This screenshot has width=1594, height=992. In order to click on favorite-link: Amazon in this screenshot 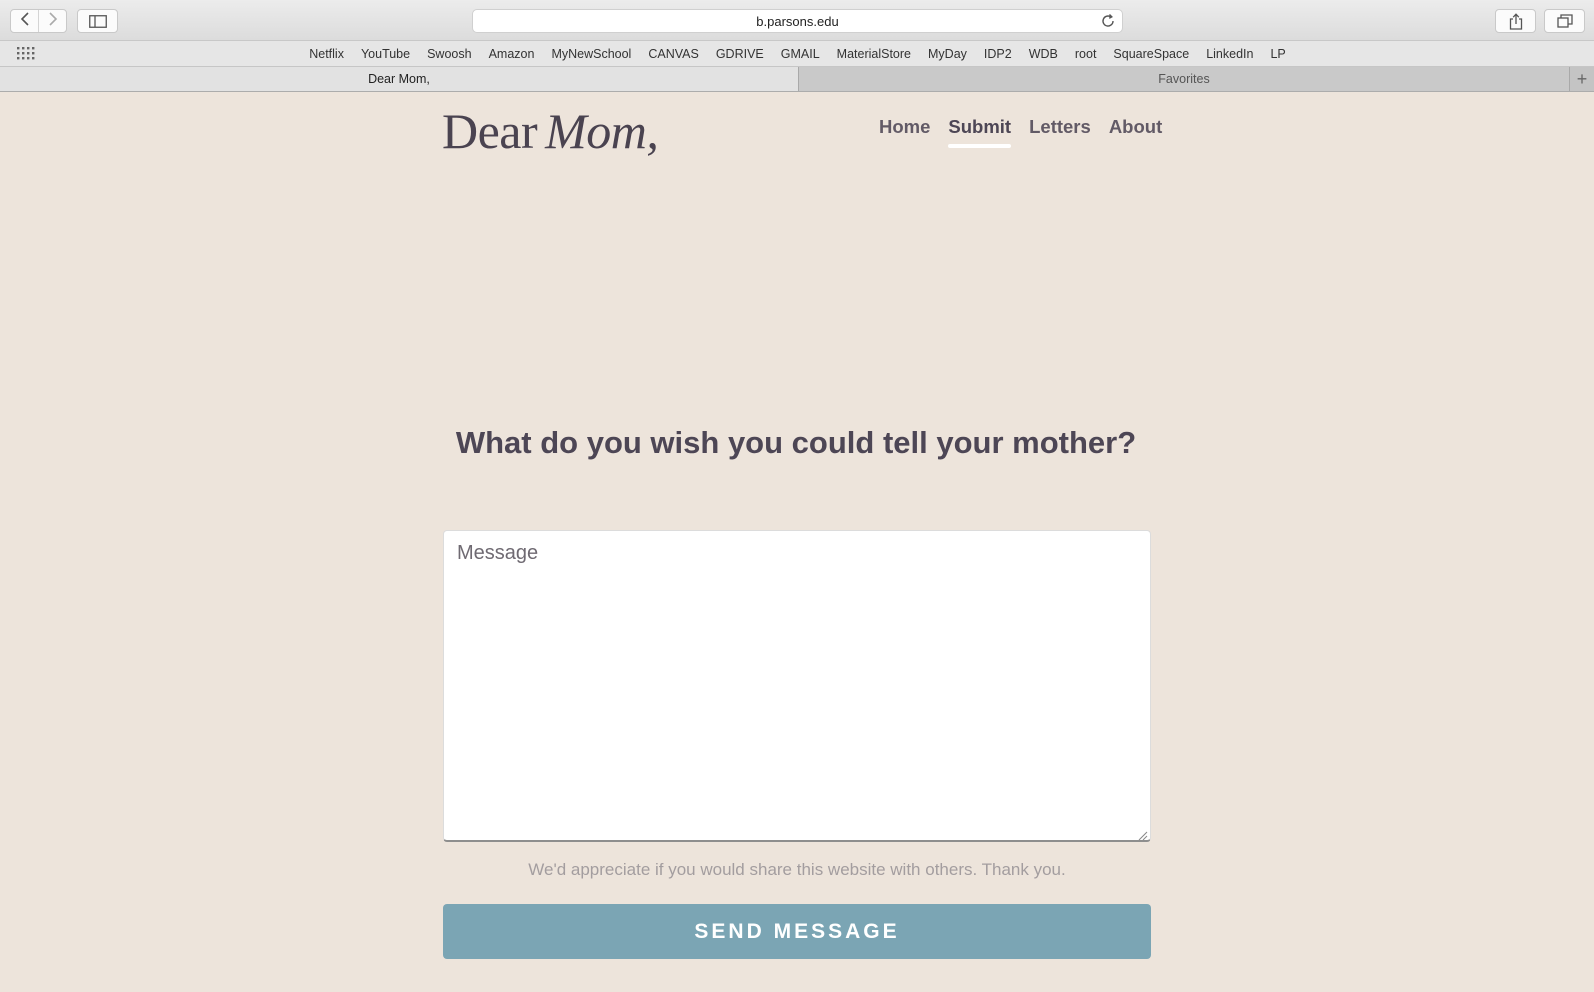, I will do `click(512, 54)`.